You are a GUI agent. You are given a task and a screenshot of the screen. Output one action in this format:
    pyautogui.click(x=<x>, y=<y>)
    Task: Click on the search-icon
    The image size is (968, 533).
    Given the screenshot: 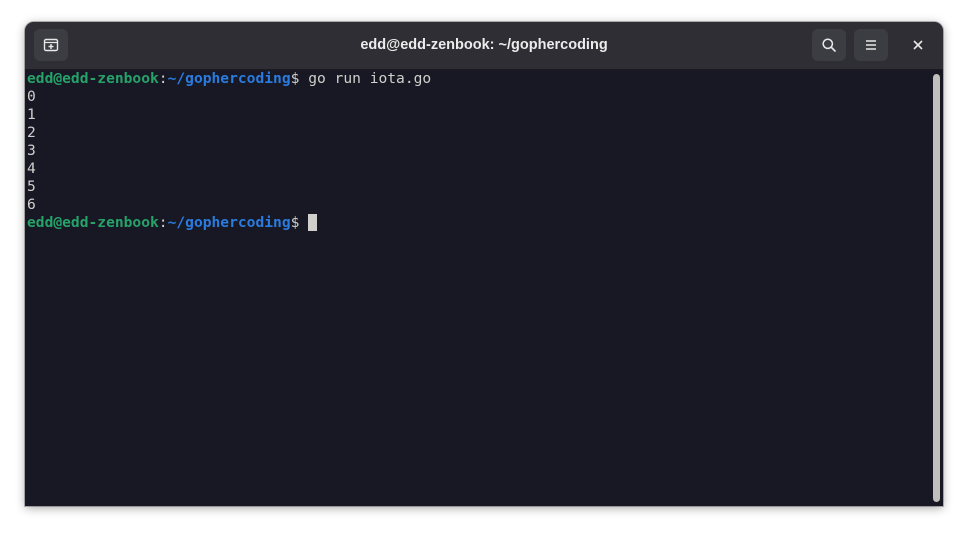 What is the action you would take?
    pyautogui.click(x=829, y=45)
    